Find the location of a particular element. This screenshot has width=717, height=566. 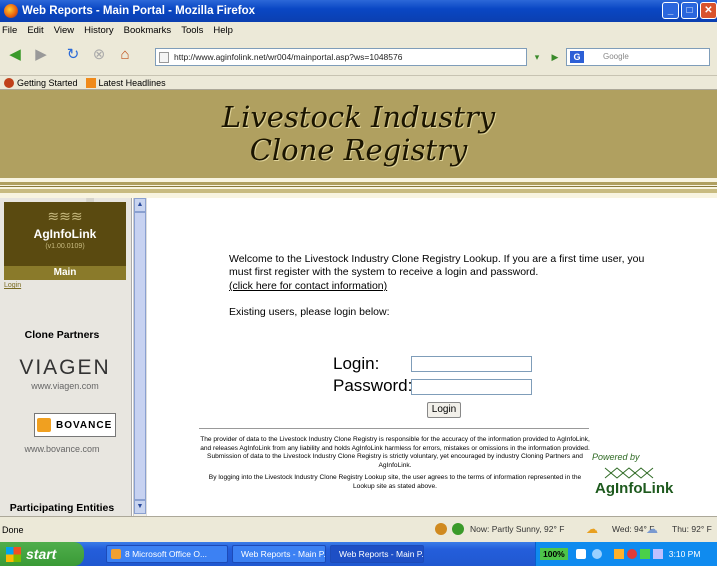

password-label: Password: is located at coordinates (373, 385).